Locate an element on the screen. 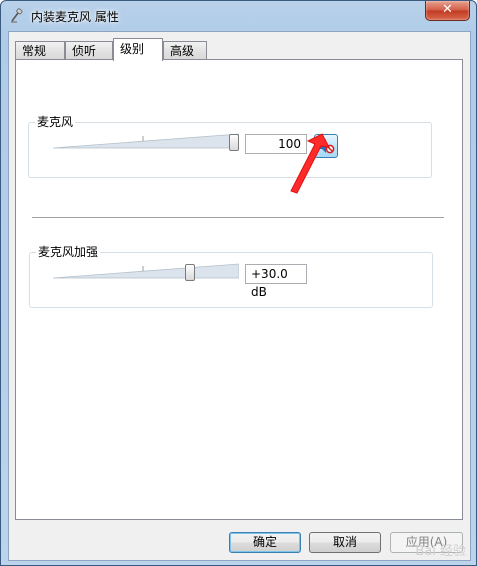  tab-general: 常规 is located at coordinates (40, 50).